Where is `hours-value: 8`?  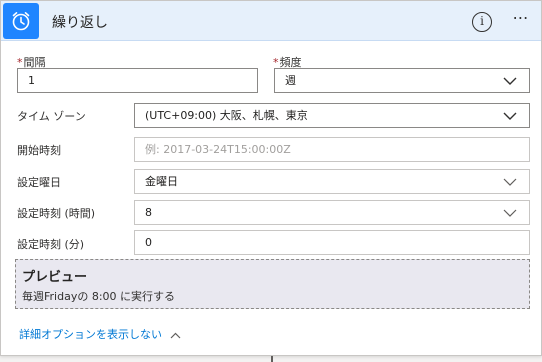 hours-value: 8 is located at coordinates (148, 212).